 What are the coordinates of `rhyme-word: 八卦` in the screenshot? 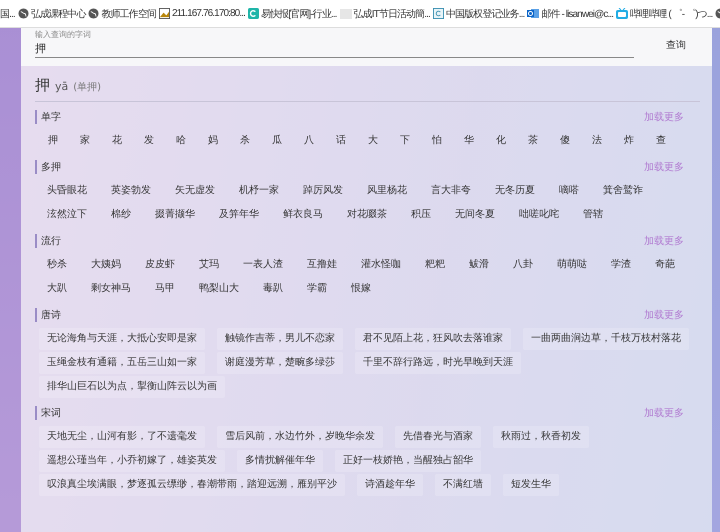 It's located at (523, 265).